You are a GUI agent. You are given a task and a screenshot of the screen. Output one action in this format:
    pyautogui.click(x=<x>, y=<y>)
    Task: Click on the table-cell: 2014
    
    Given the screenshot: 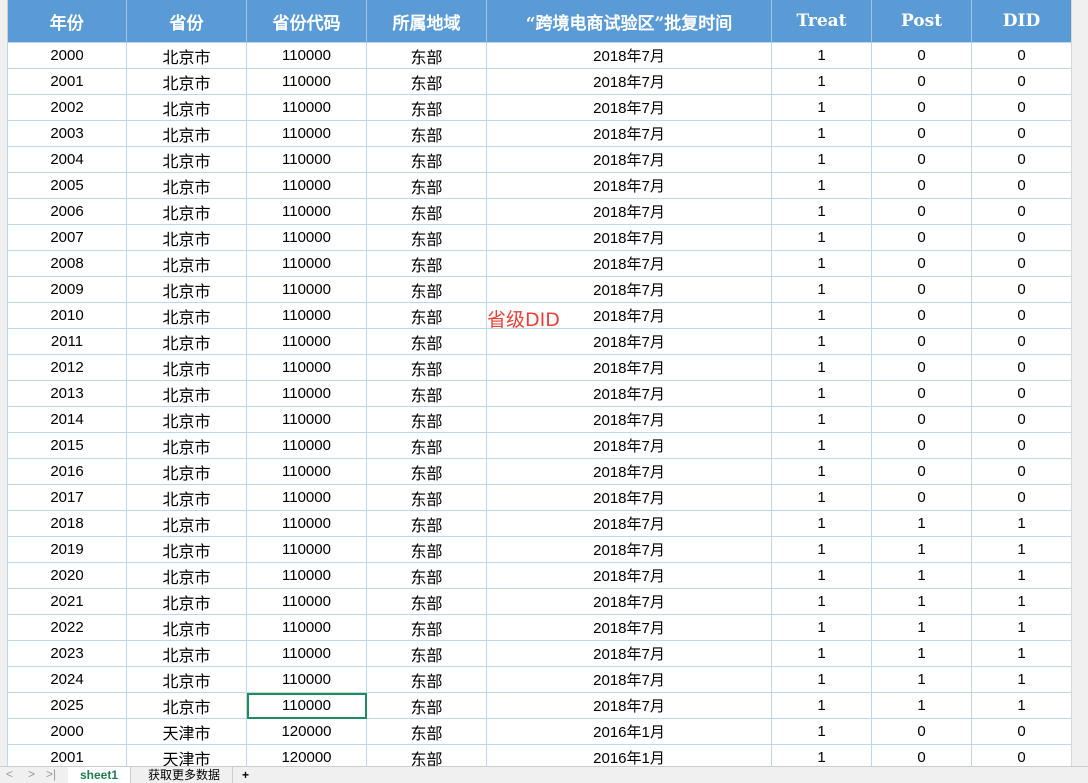 What is the action you would take?
    pyautogui.click(x=67, y=419)
    